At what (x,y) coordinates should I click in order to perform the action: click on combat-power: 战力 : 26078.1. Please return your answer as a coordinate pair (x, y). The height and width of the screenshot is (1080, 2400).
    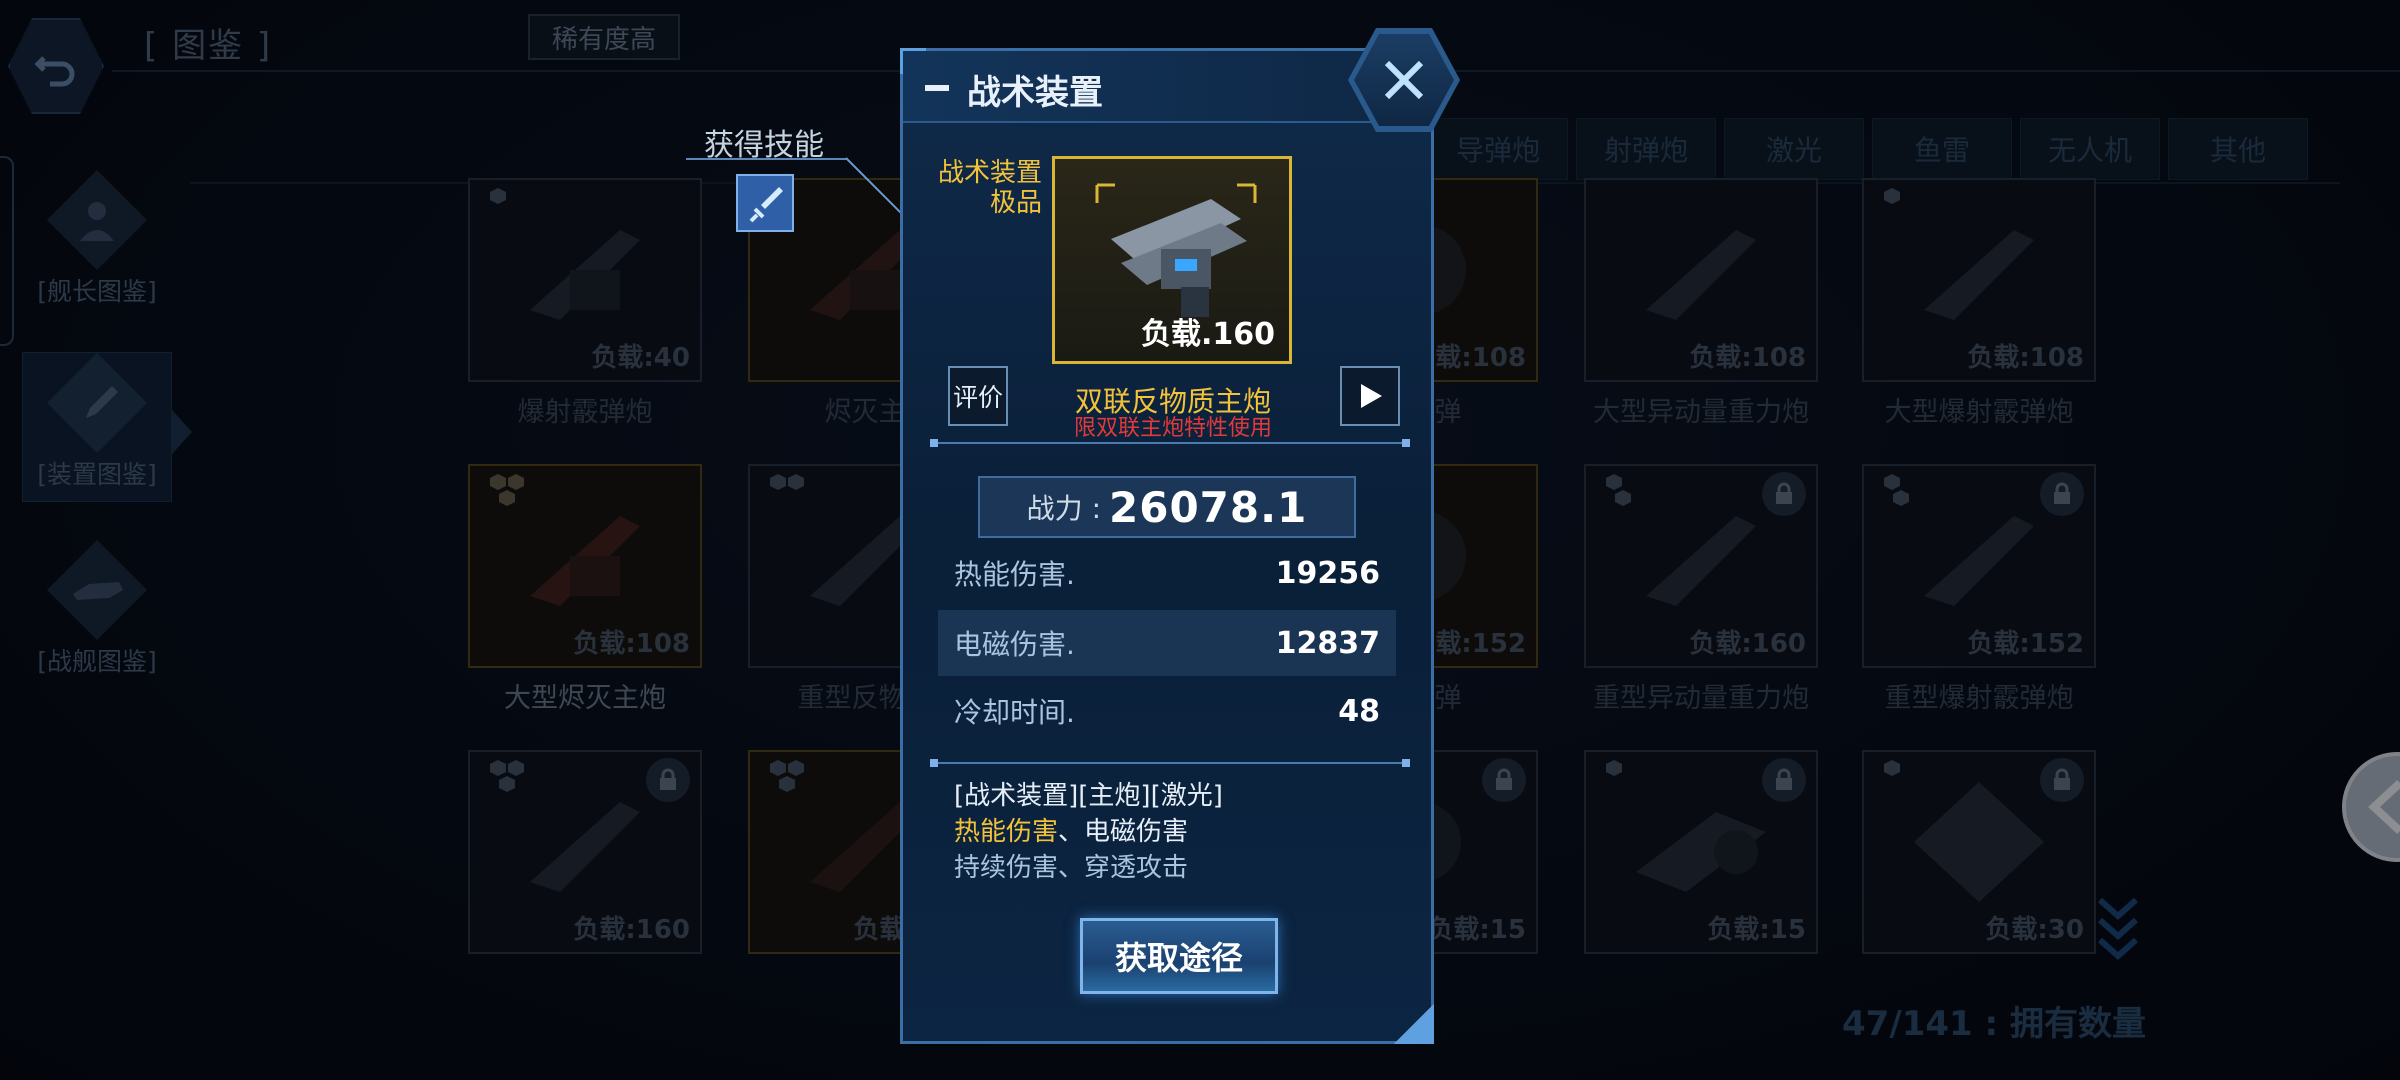
    Looking at the image, I should click on (1167, 507).